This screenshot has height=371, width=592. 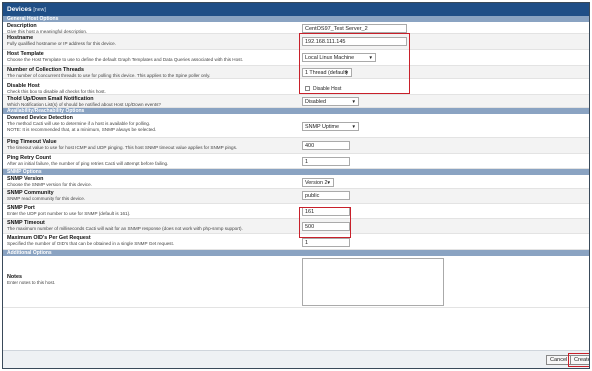 What do you see at coordinates (354, 63) in the screenshot?
I see `highlight-general-fields` at bounding box center [354, 63].